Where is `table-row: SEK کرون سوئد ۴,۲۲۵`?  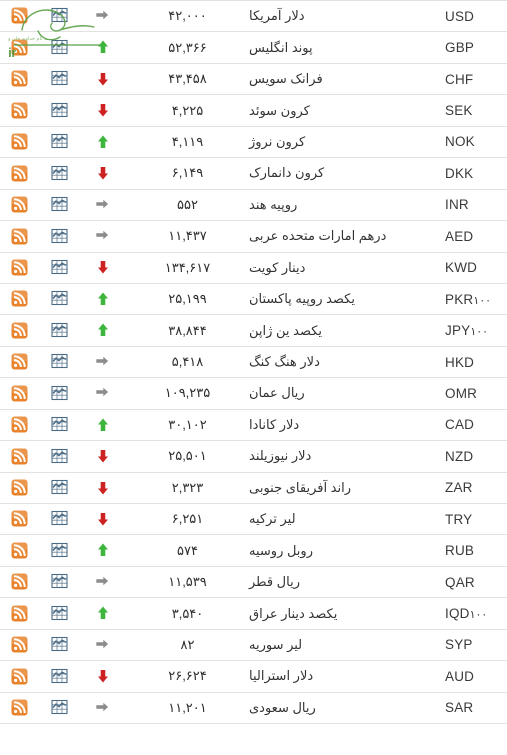
table-row: SEK کرون سوئد ۴,۲۲۵ is located at coordinates (253, 110).